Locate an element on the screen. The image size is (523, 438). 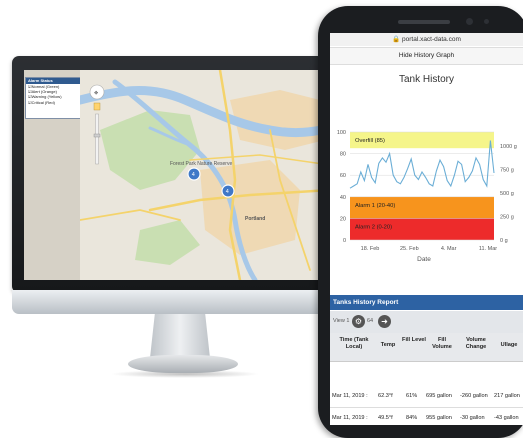
cell-temp: 62.3°f is located at coordinates (385, 396).